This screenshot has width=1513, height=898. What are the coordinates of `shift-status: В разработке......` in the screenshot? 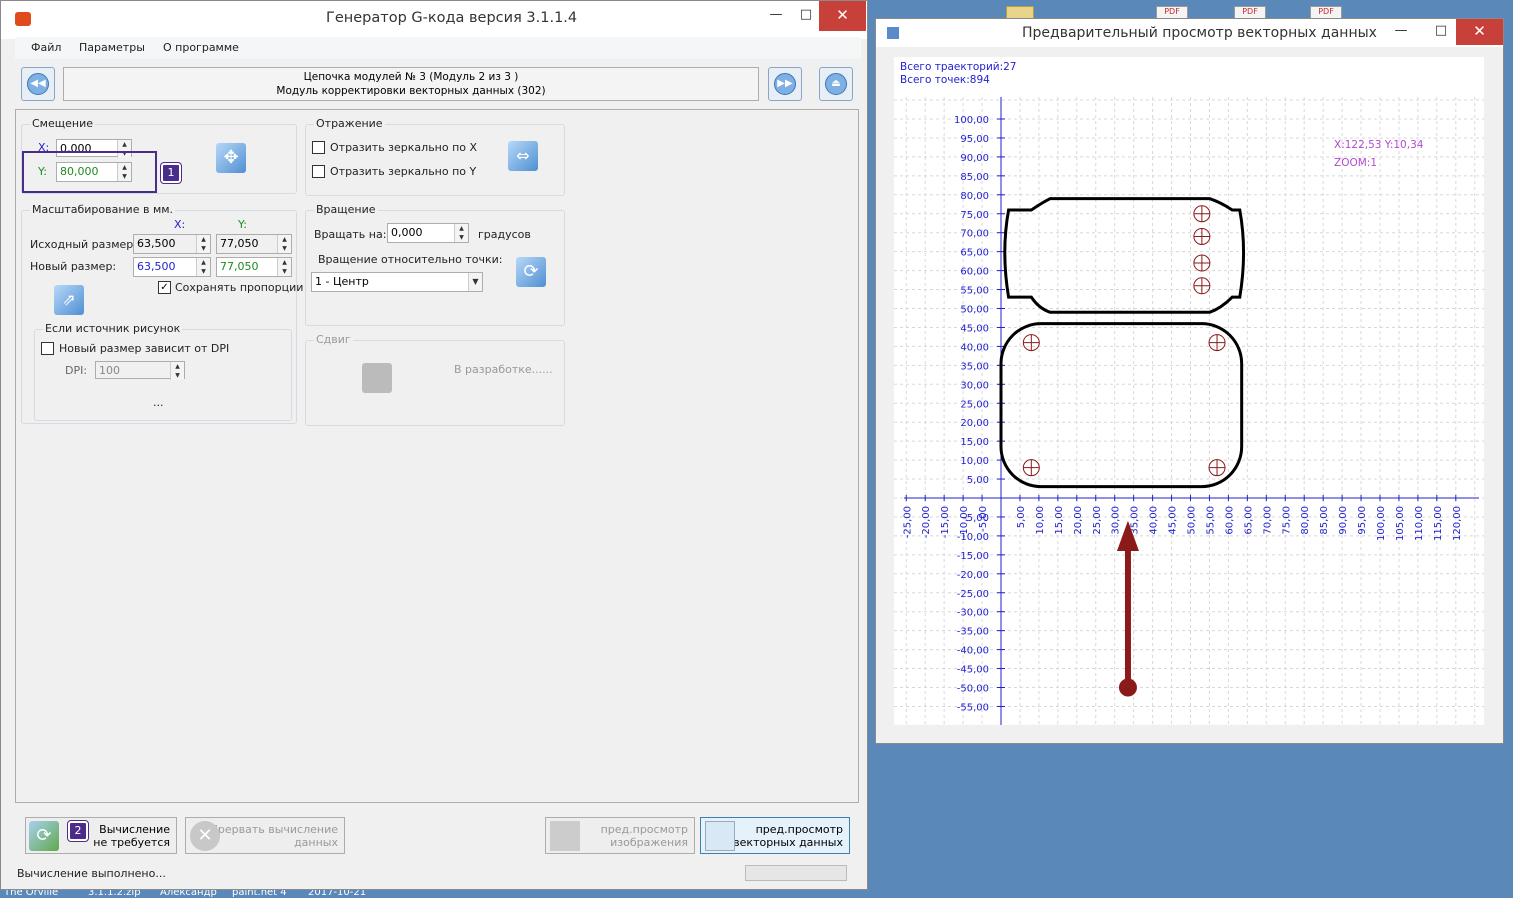 It's located at (503, 369).